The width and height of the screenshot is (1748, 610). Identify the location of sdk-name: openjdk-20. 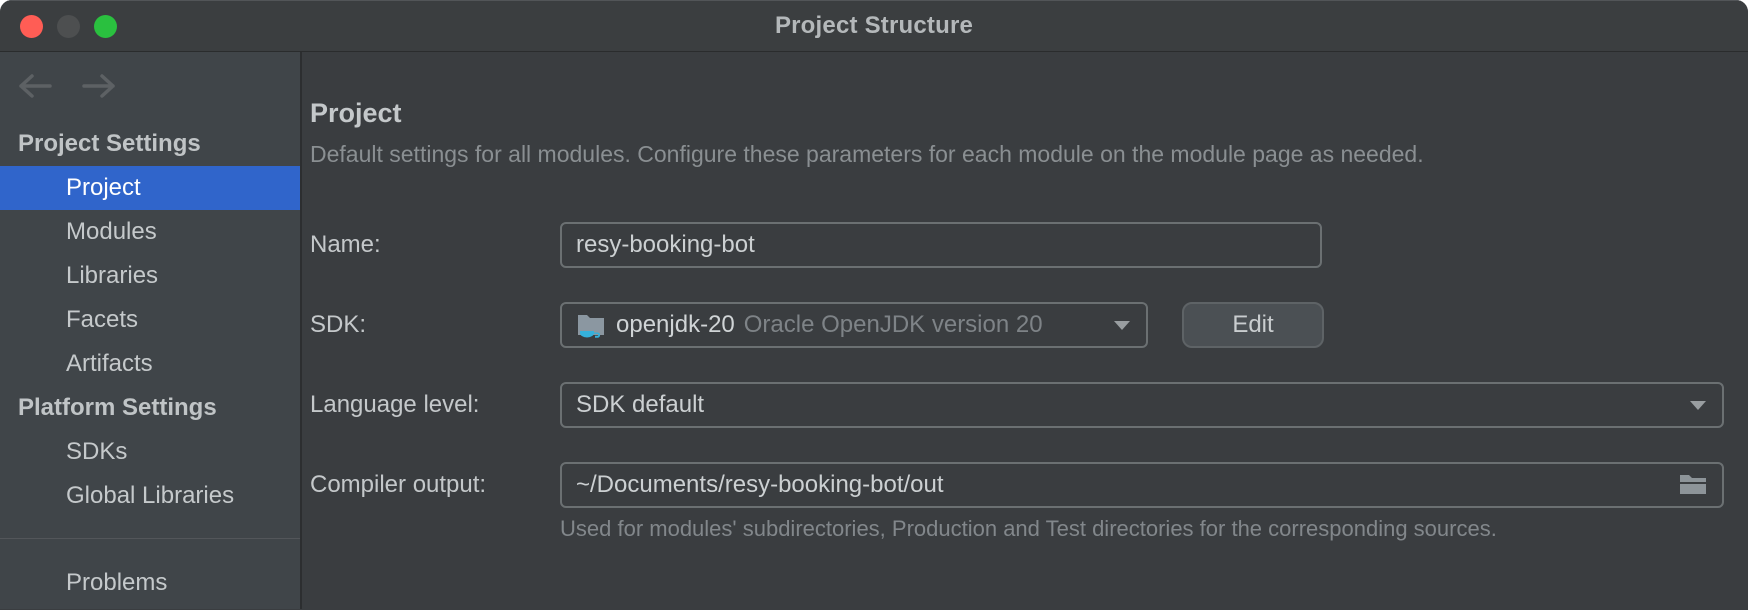
(675, 324).